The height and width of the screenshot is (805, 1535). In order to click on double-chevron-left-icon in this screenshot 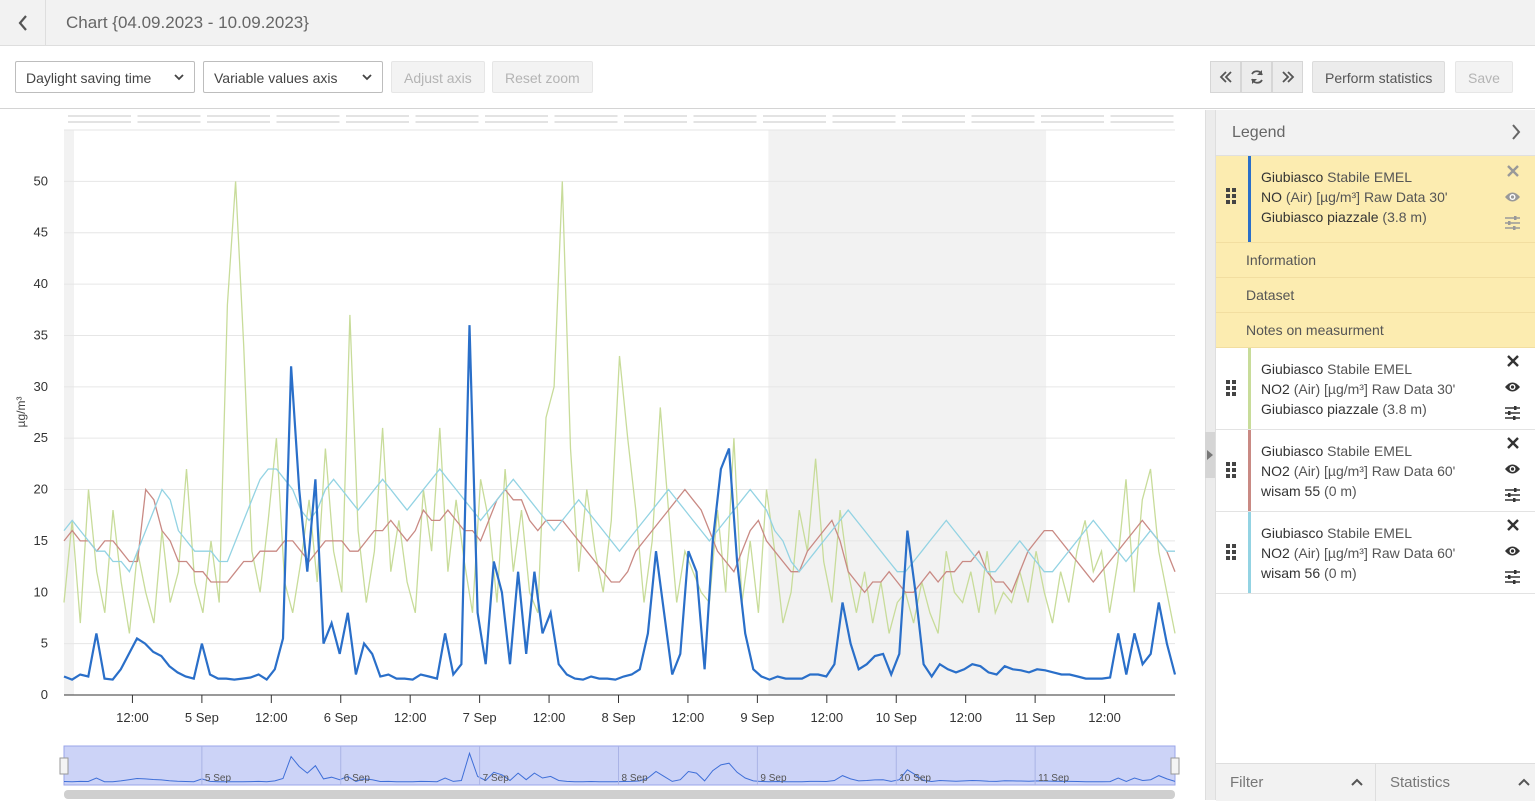, I will do `click(1225, 77)`.